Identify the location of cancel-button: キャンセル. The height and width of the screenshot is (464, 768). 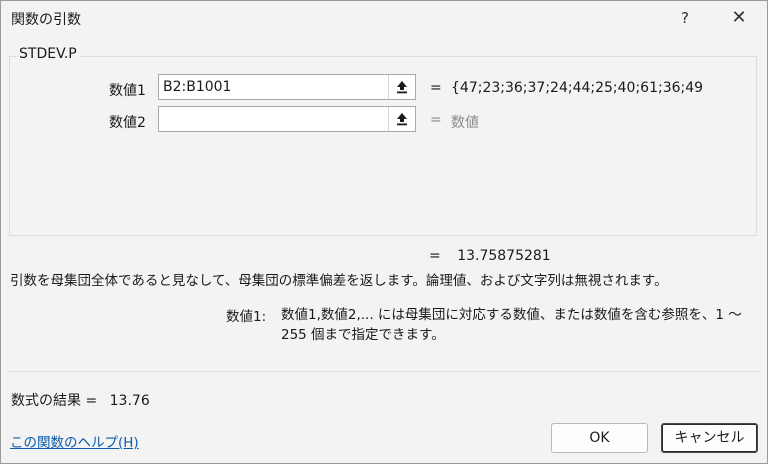
(709, 438).